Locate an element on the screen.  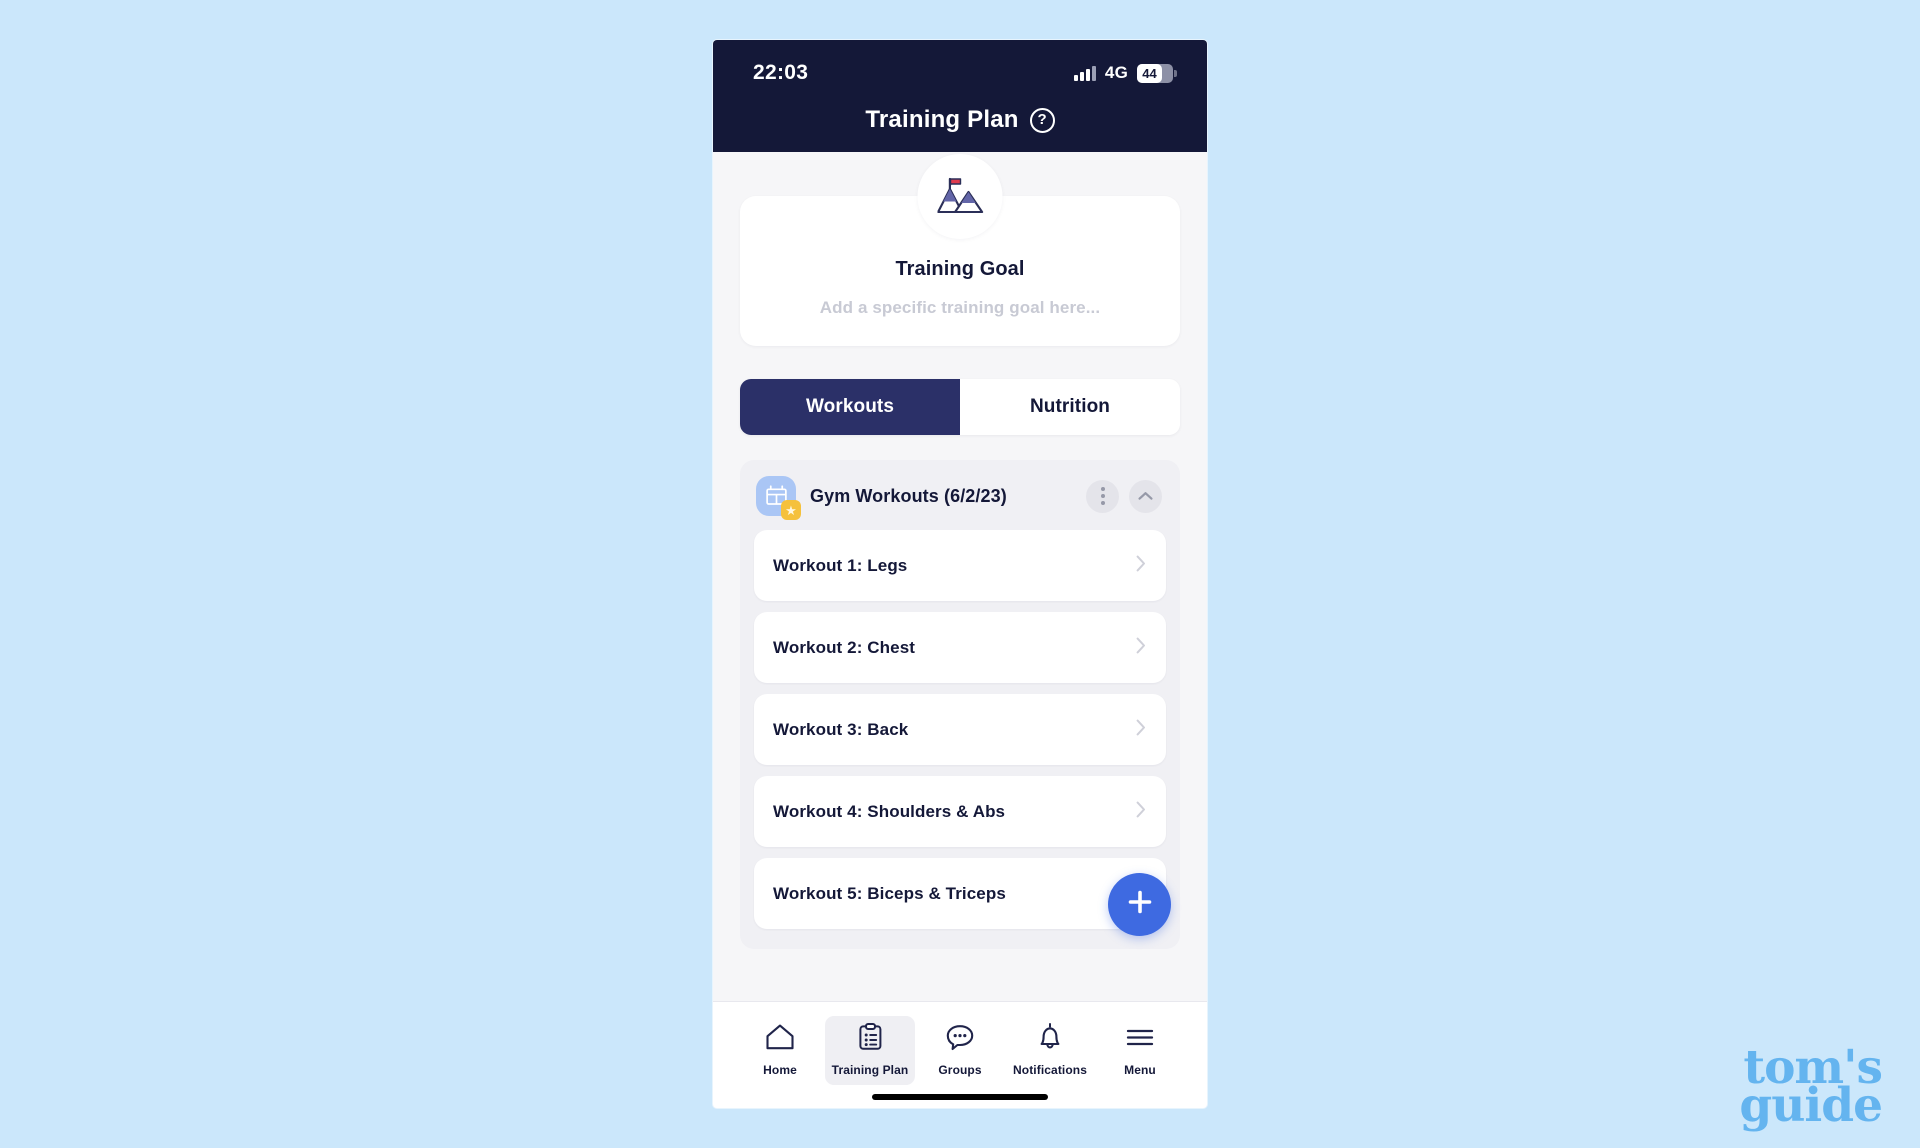
nav-item-notifications: Notifications is located at coordinates (1050, 1050).